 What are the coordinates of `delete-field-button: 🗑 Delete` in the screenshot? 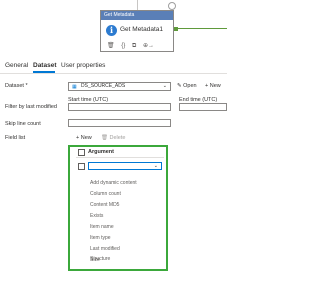 It's located at (113, 138).